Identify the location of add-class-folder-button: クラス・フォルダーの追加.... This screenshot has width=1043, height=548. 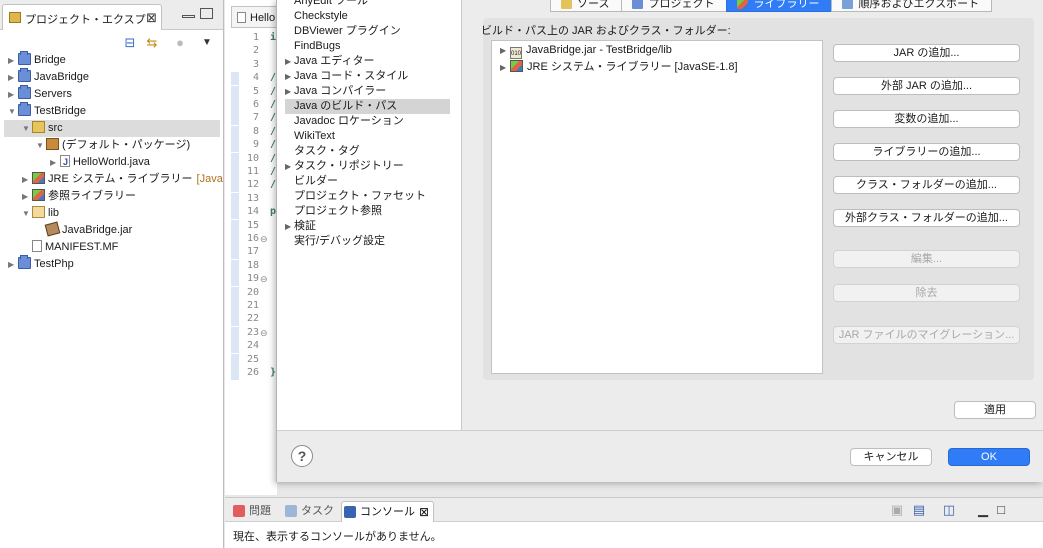
(926, 185).